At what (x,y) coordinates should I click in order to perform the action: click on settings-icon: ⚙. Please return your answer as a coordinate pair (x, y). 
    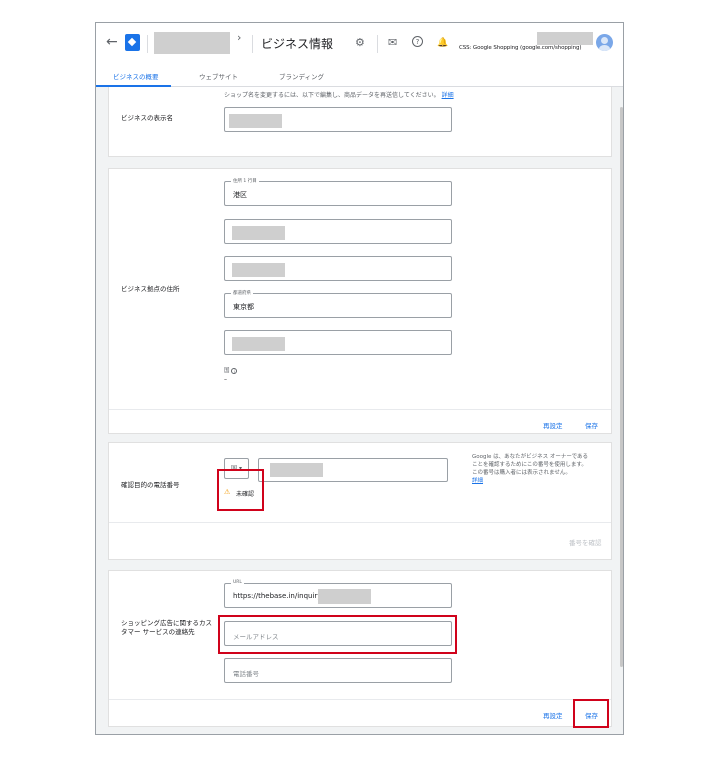
    Looking at the image, I should click on (360, 43).